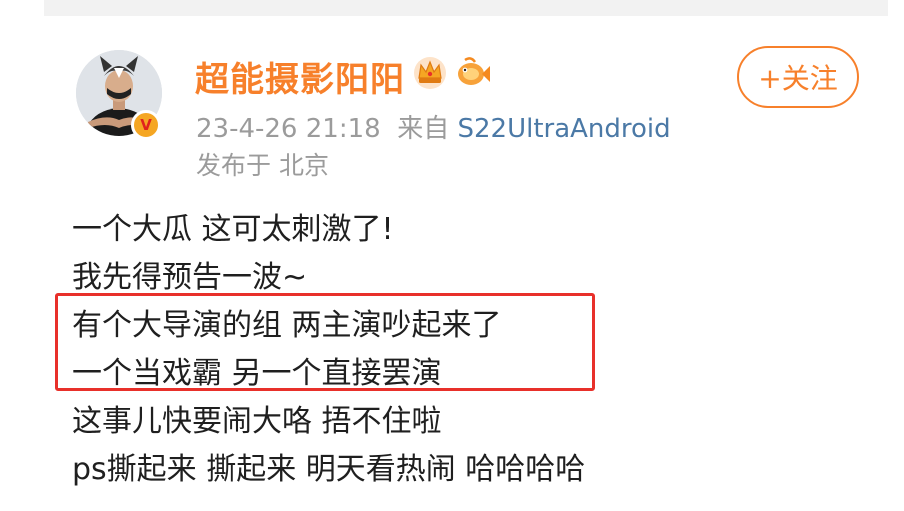 This screenshot has width=904, height=511. I want to click on verified-v-badge-icon: V, so click(146, 125).